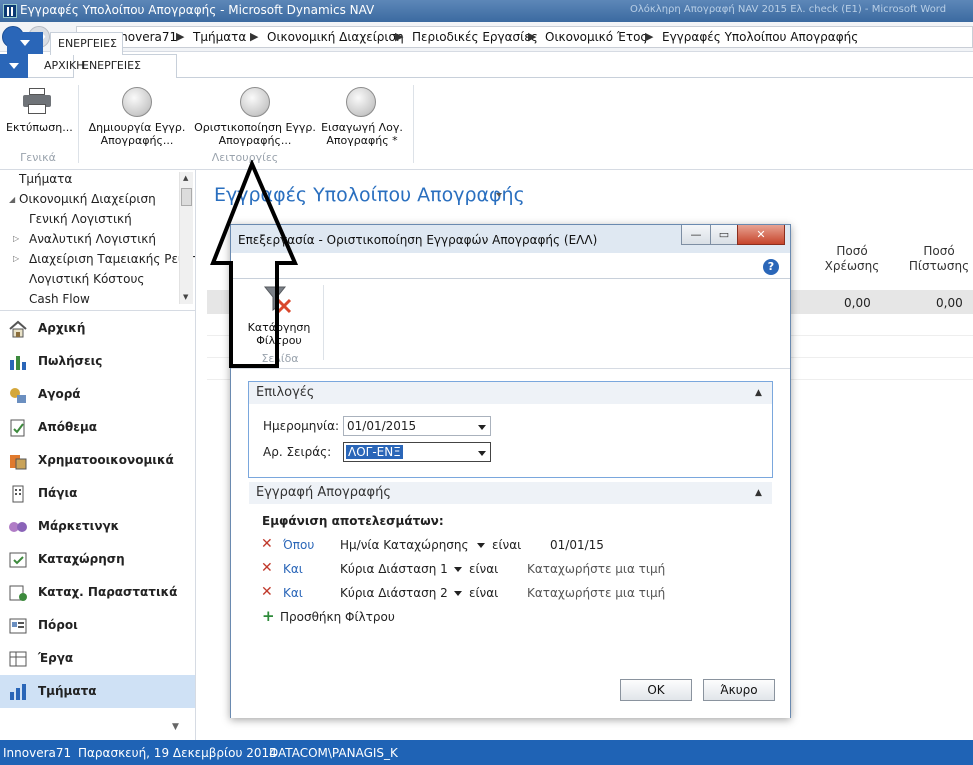  What do you see at coordinates (761, 235) in the screenshot?
I see `close-button: ✕` at bounding box center [761, 235].